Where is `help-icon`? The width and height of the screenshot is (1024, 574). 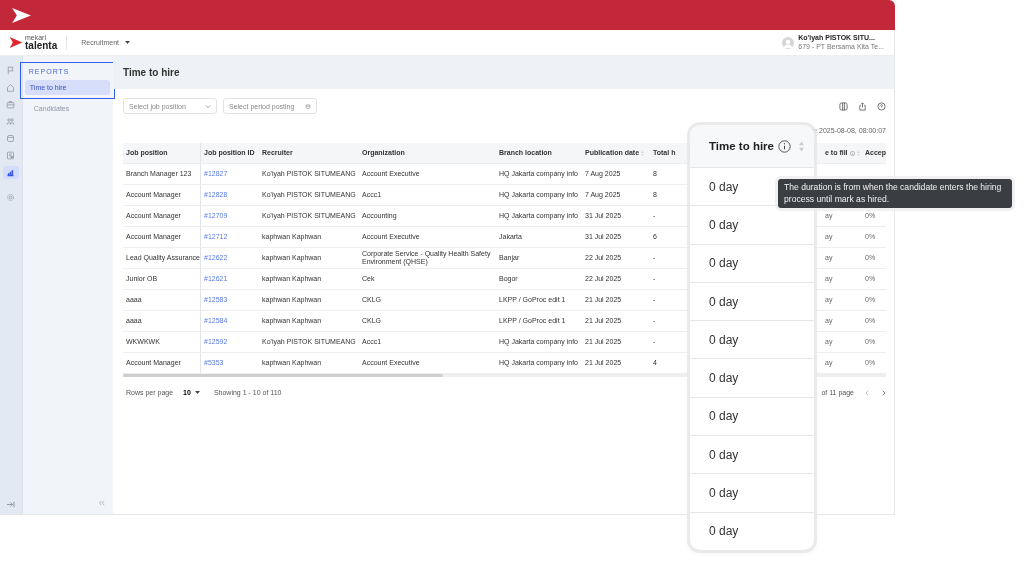
help-icon is located at coordinates (881, 106).